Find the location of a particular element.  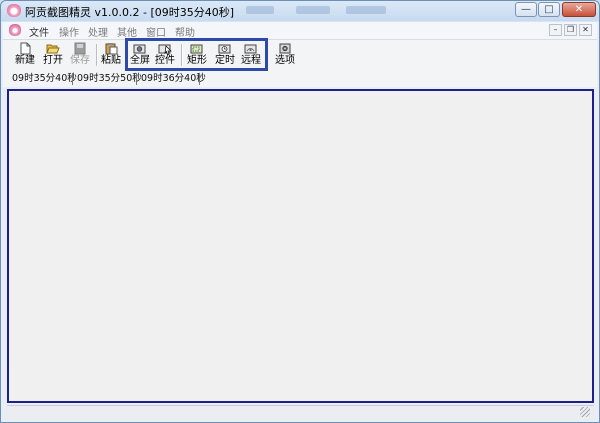

tab-0935-40: 09时35分40秒 is located at coordinates (44, 79).